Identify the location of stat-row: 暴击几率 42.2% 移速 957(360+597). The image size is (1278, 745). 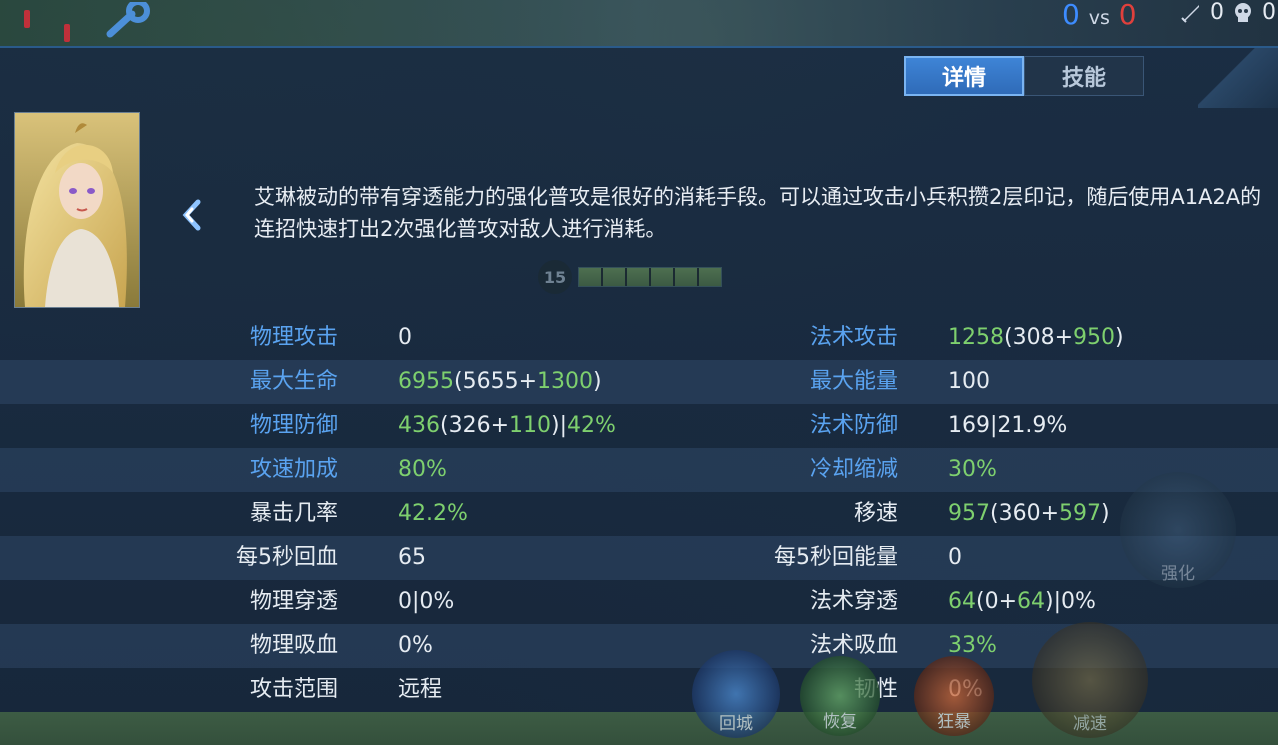
(639, 514).